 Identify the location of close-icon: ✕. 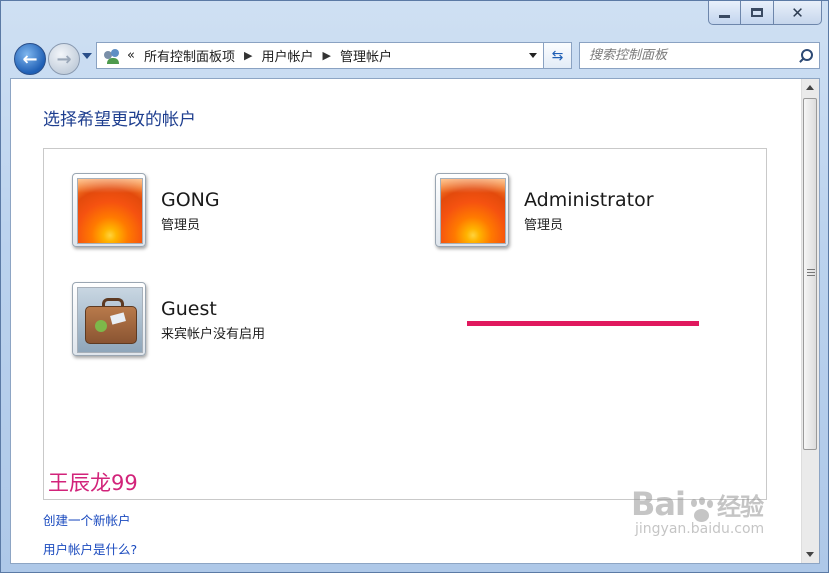
(797, 12).